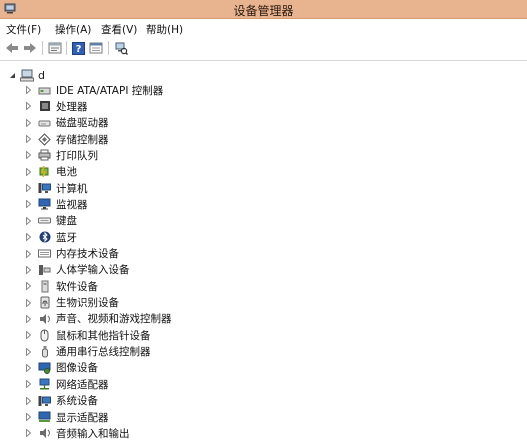 Image resolution: width=527 pixels, height=445 pixels. I want to click on help-icon: ?, so click(78, 48).